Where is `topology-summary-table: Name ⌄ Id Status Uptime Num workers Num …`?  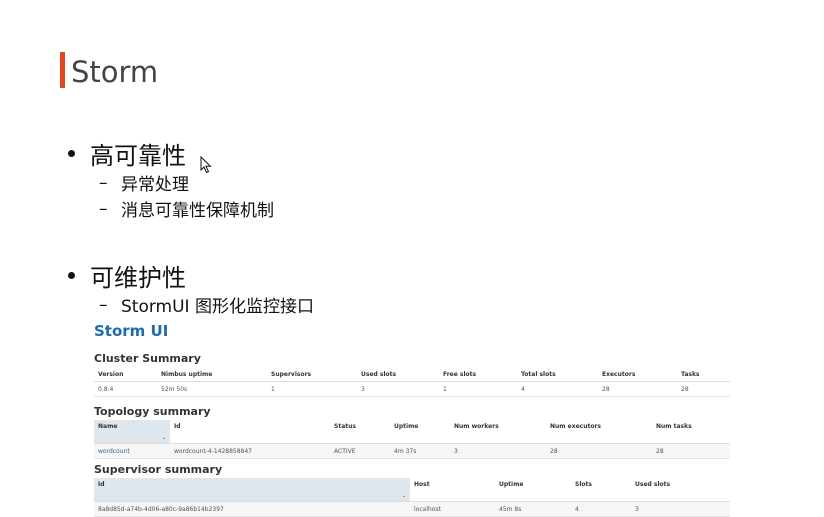
topology-summary-table: Name ⌄ Id Status Uptime Num workers Num … is located at coordinates (412, 439).